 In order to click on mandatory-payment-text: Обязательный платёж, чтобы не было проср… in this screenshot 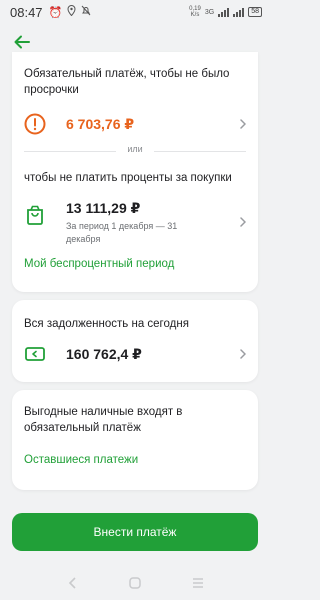, I will do `click(127, 82)`.